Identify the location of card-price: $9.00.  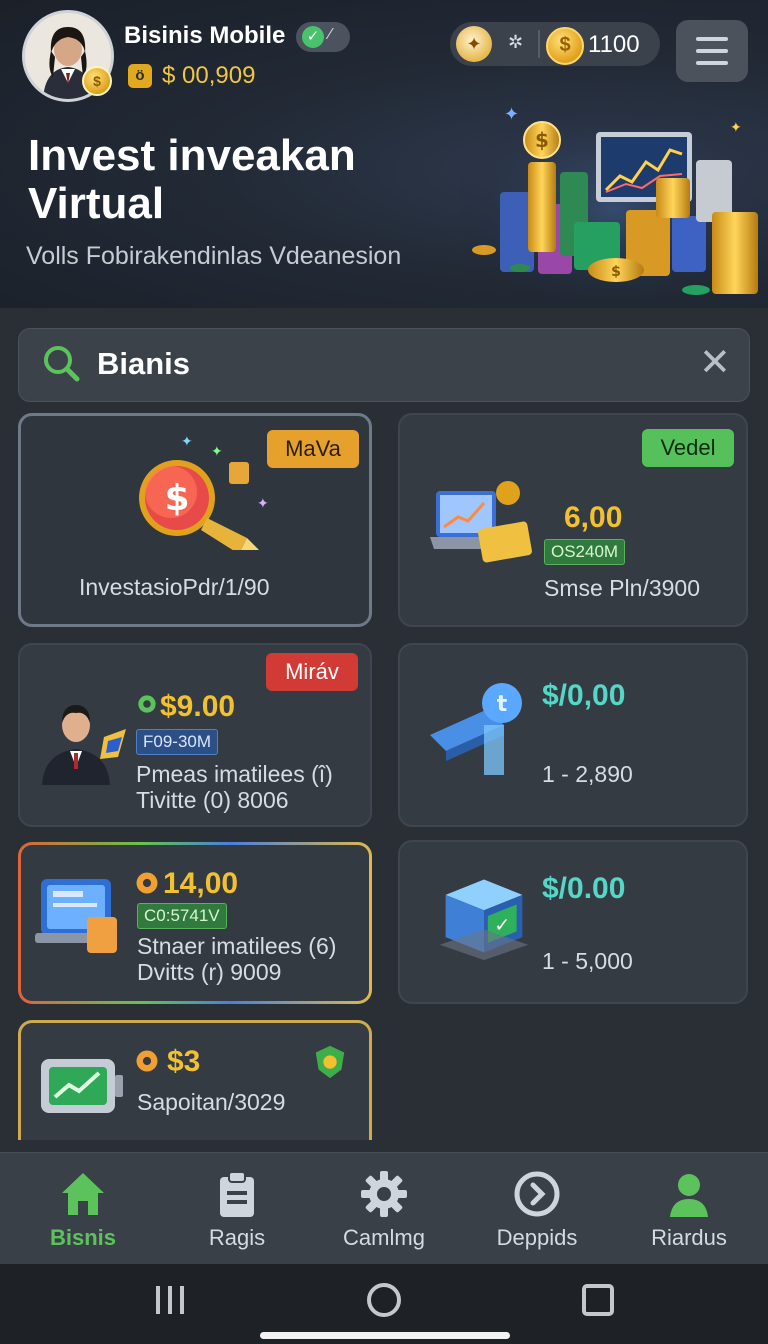
(198, 706).